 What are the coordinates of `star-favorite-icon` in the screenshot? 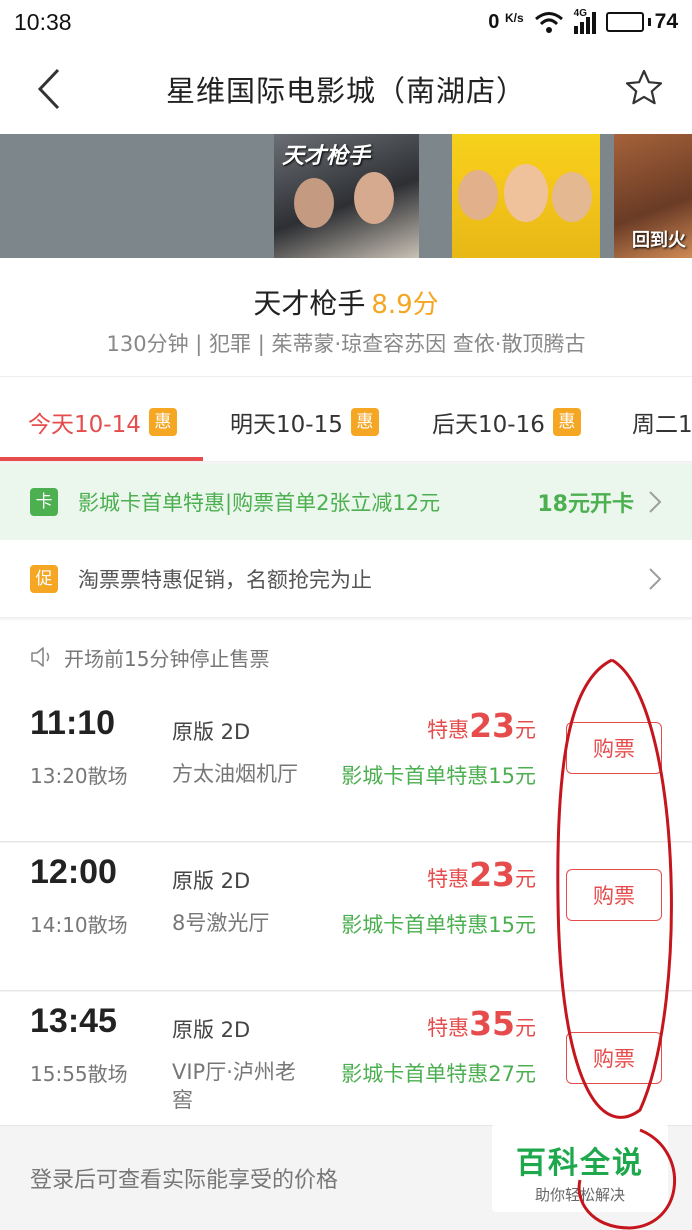 It's located at (644, 88).